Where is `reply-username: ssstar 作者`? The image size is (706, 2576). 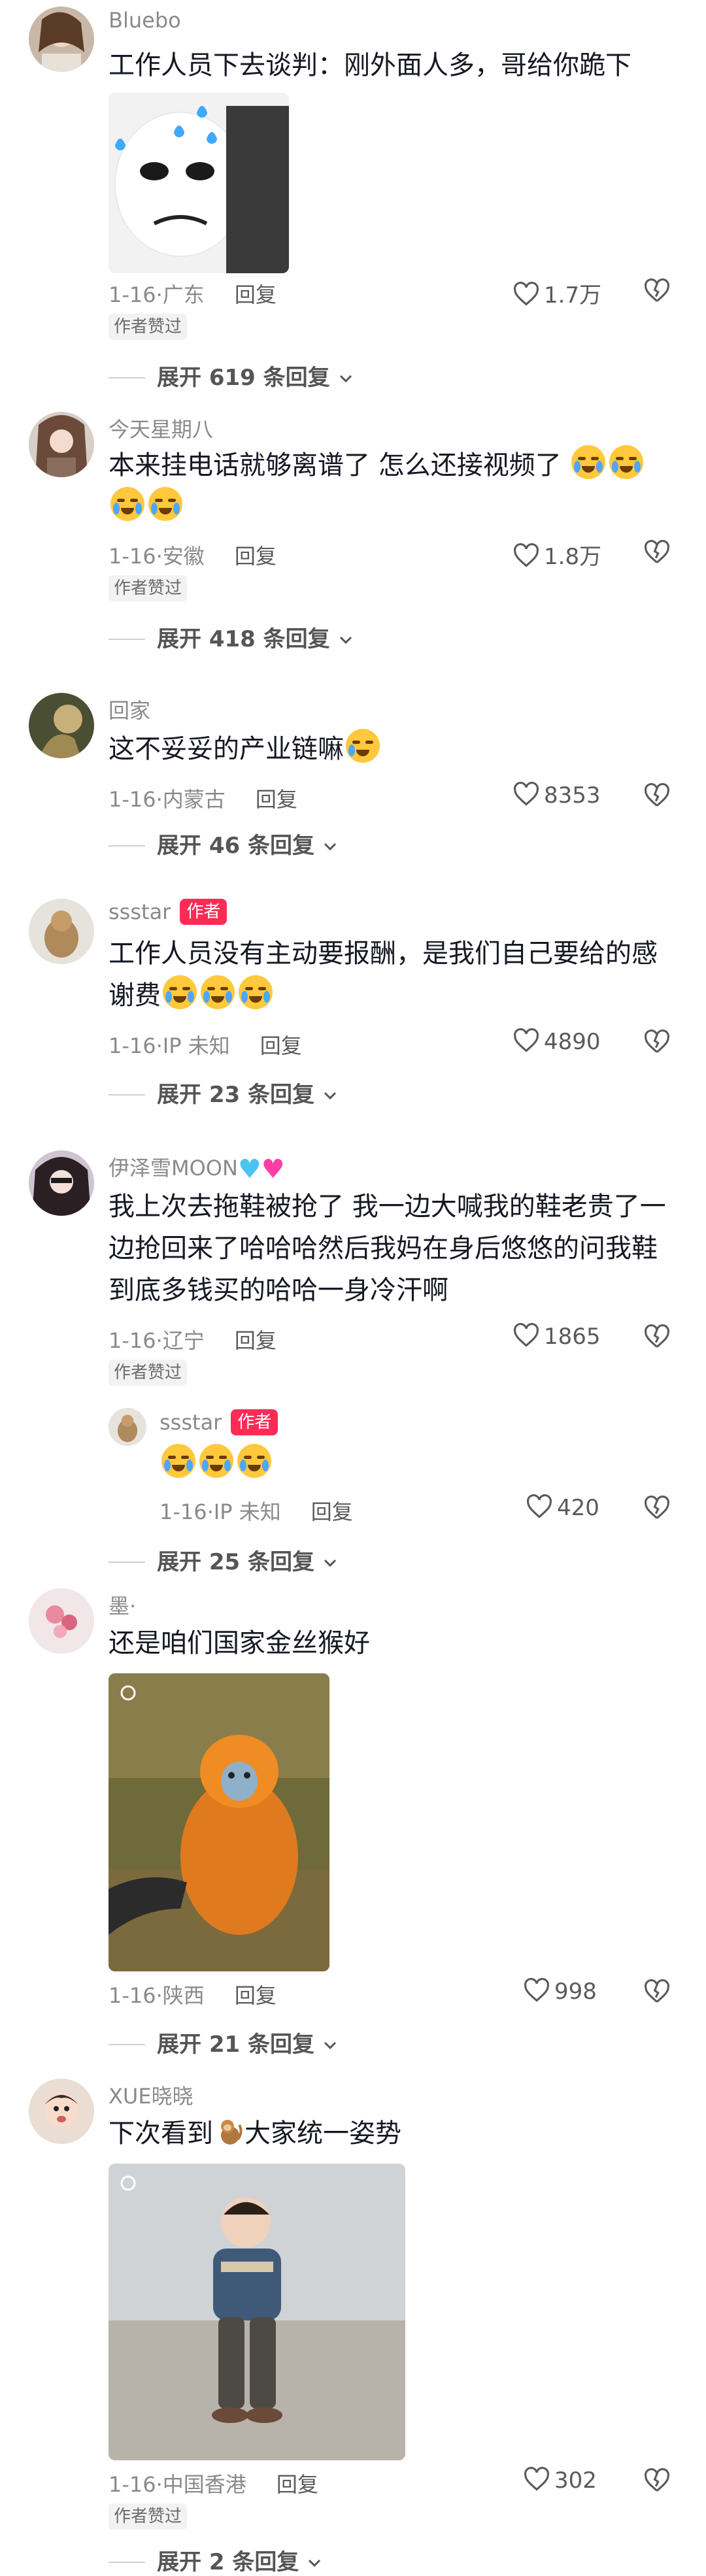
reply-username: ssstar 作者 is located at coordinates (219, 1422).